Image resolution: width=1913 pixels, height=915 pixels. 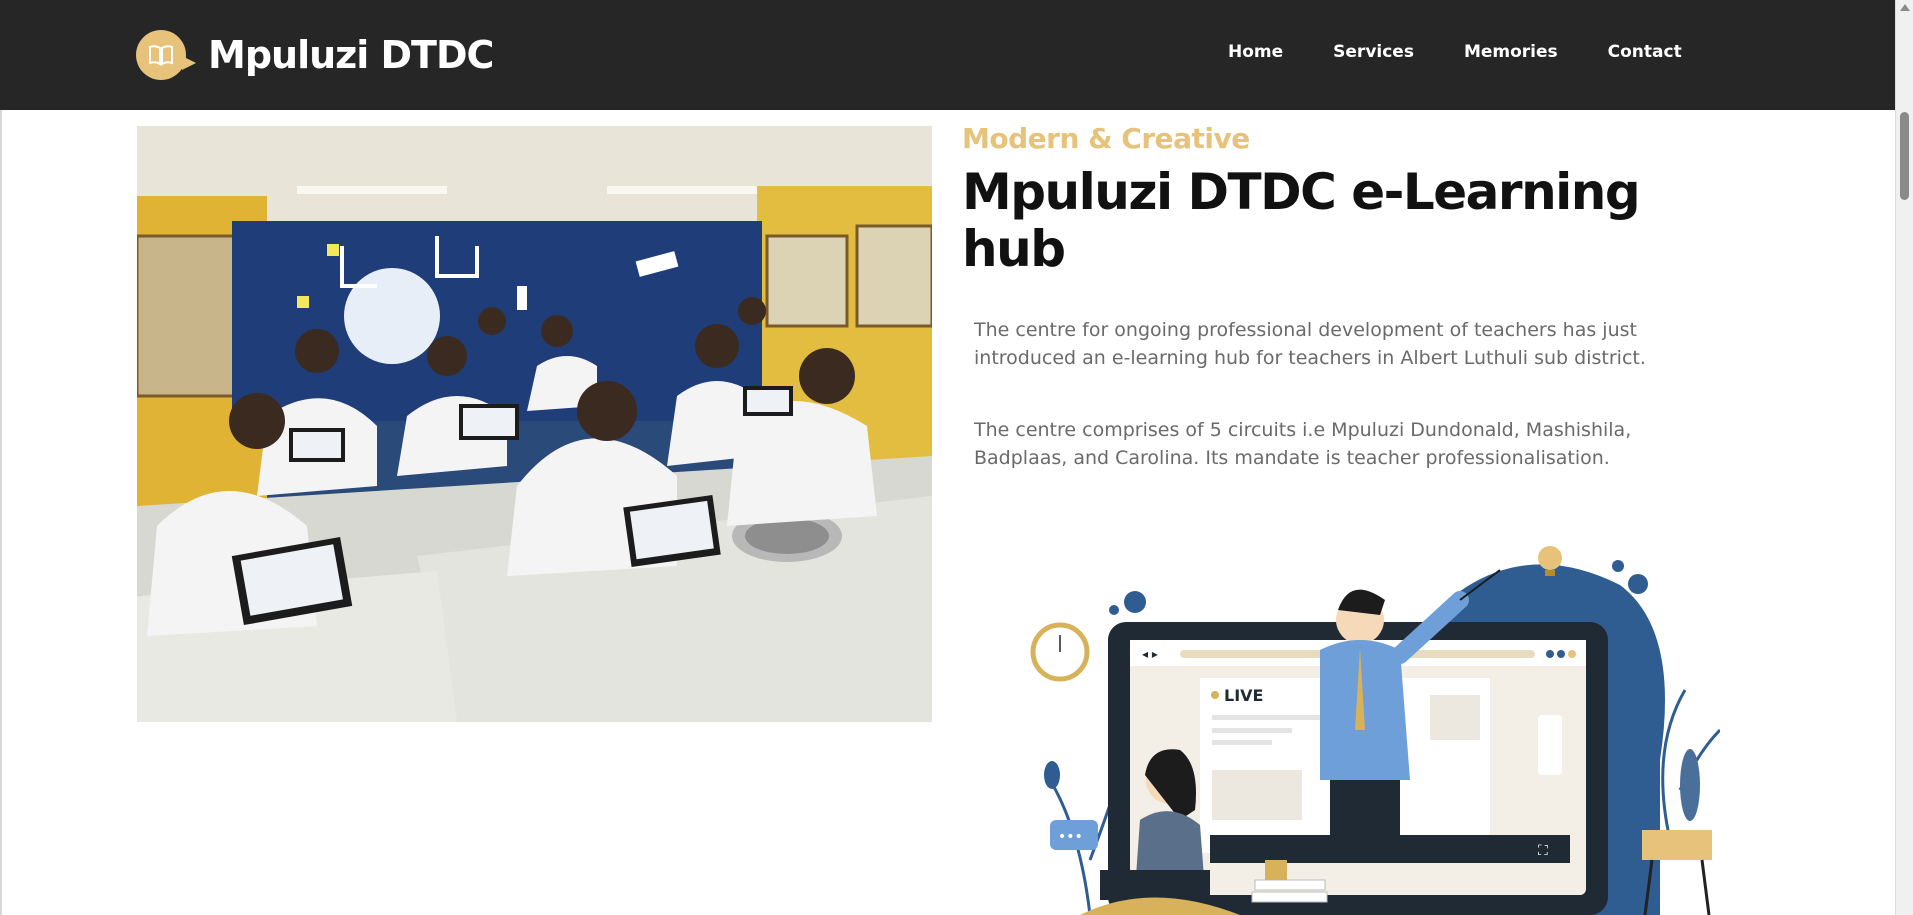 I want to click on main-nav: Home Services Memories Contact, so click(x=1480, y=52).